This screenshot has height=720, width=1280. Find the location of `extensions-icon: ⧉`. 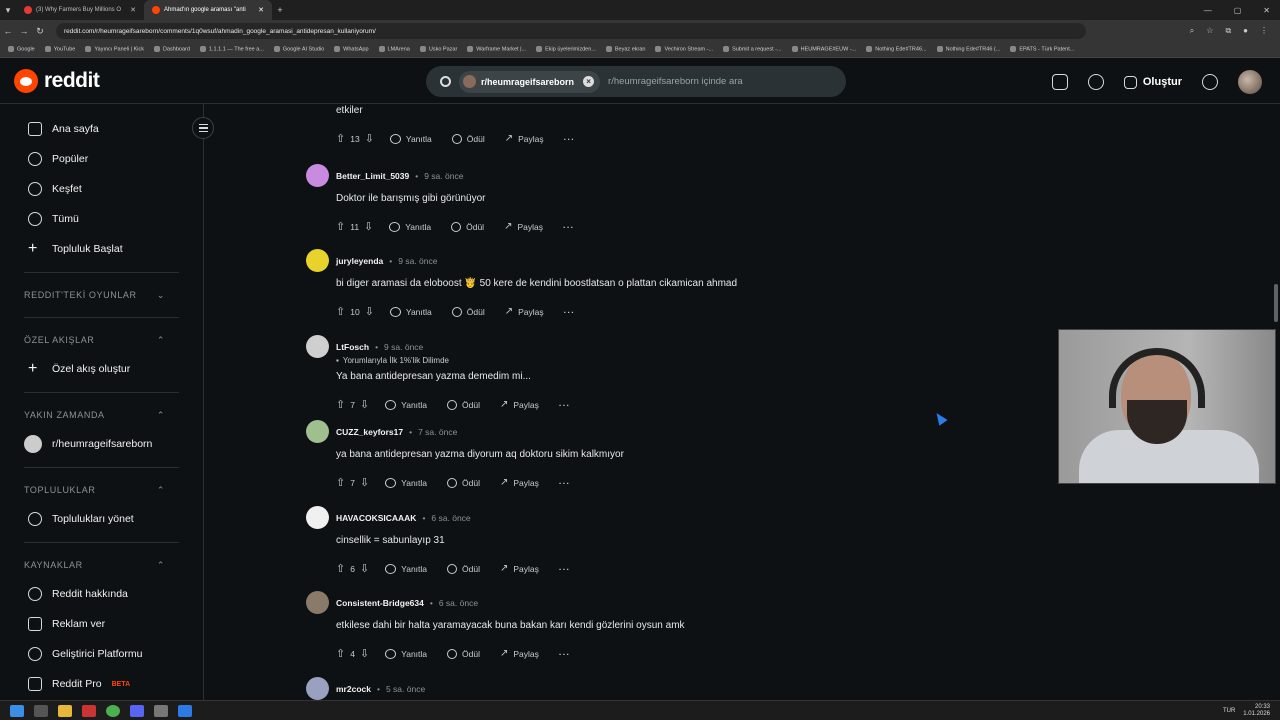

extensions-icon: ⧉ is located at coordinates (1228, 31).